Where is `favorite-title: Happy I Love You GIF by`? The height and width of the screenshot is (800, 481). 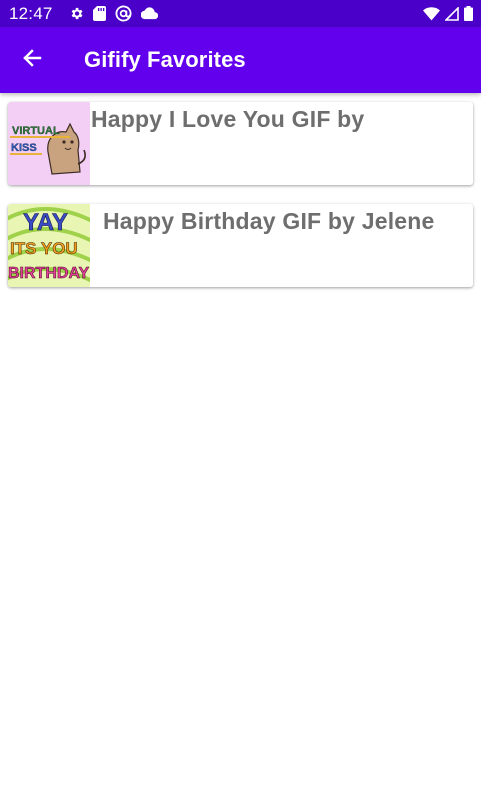
favorite-title: Happy I Love You GIF by is located at coordinates (228, 119).